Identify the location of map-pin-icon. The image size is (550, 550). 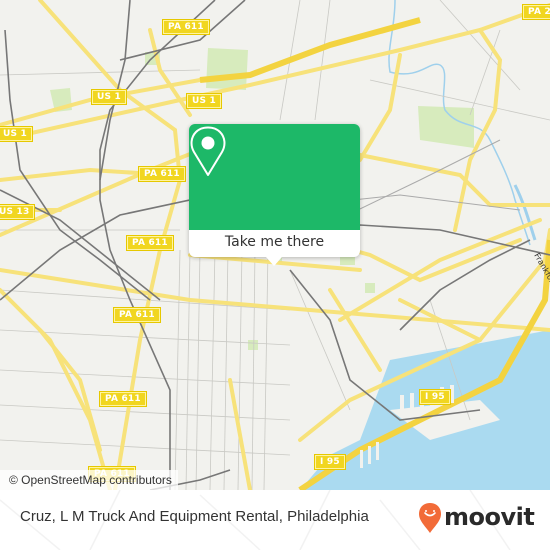
(208, 151).